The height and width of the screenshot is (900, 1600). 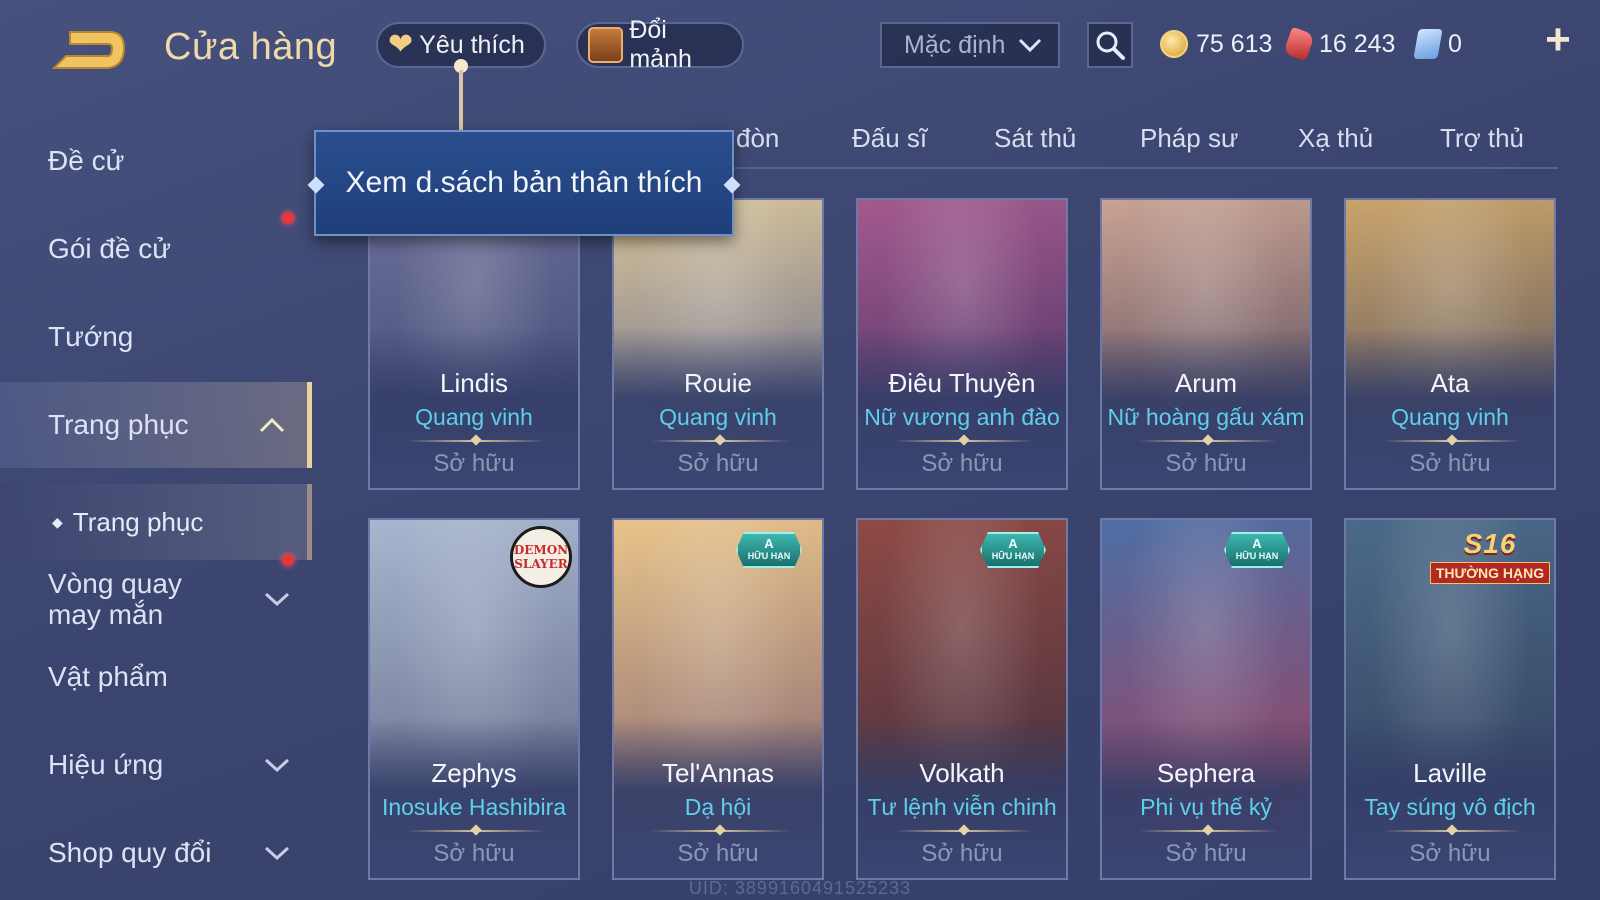 I want to click on sidebar-item-label: Gói đề cử, so click(x=110, y=248).